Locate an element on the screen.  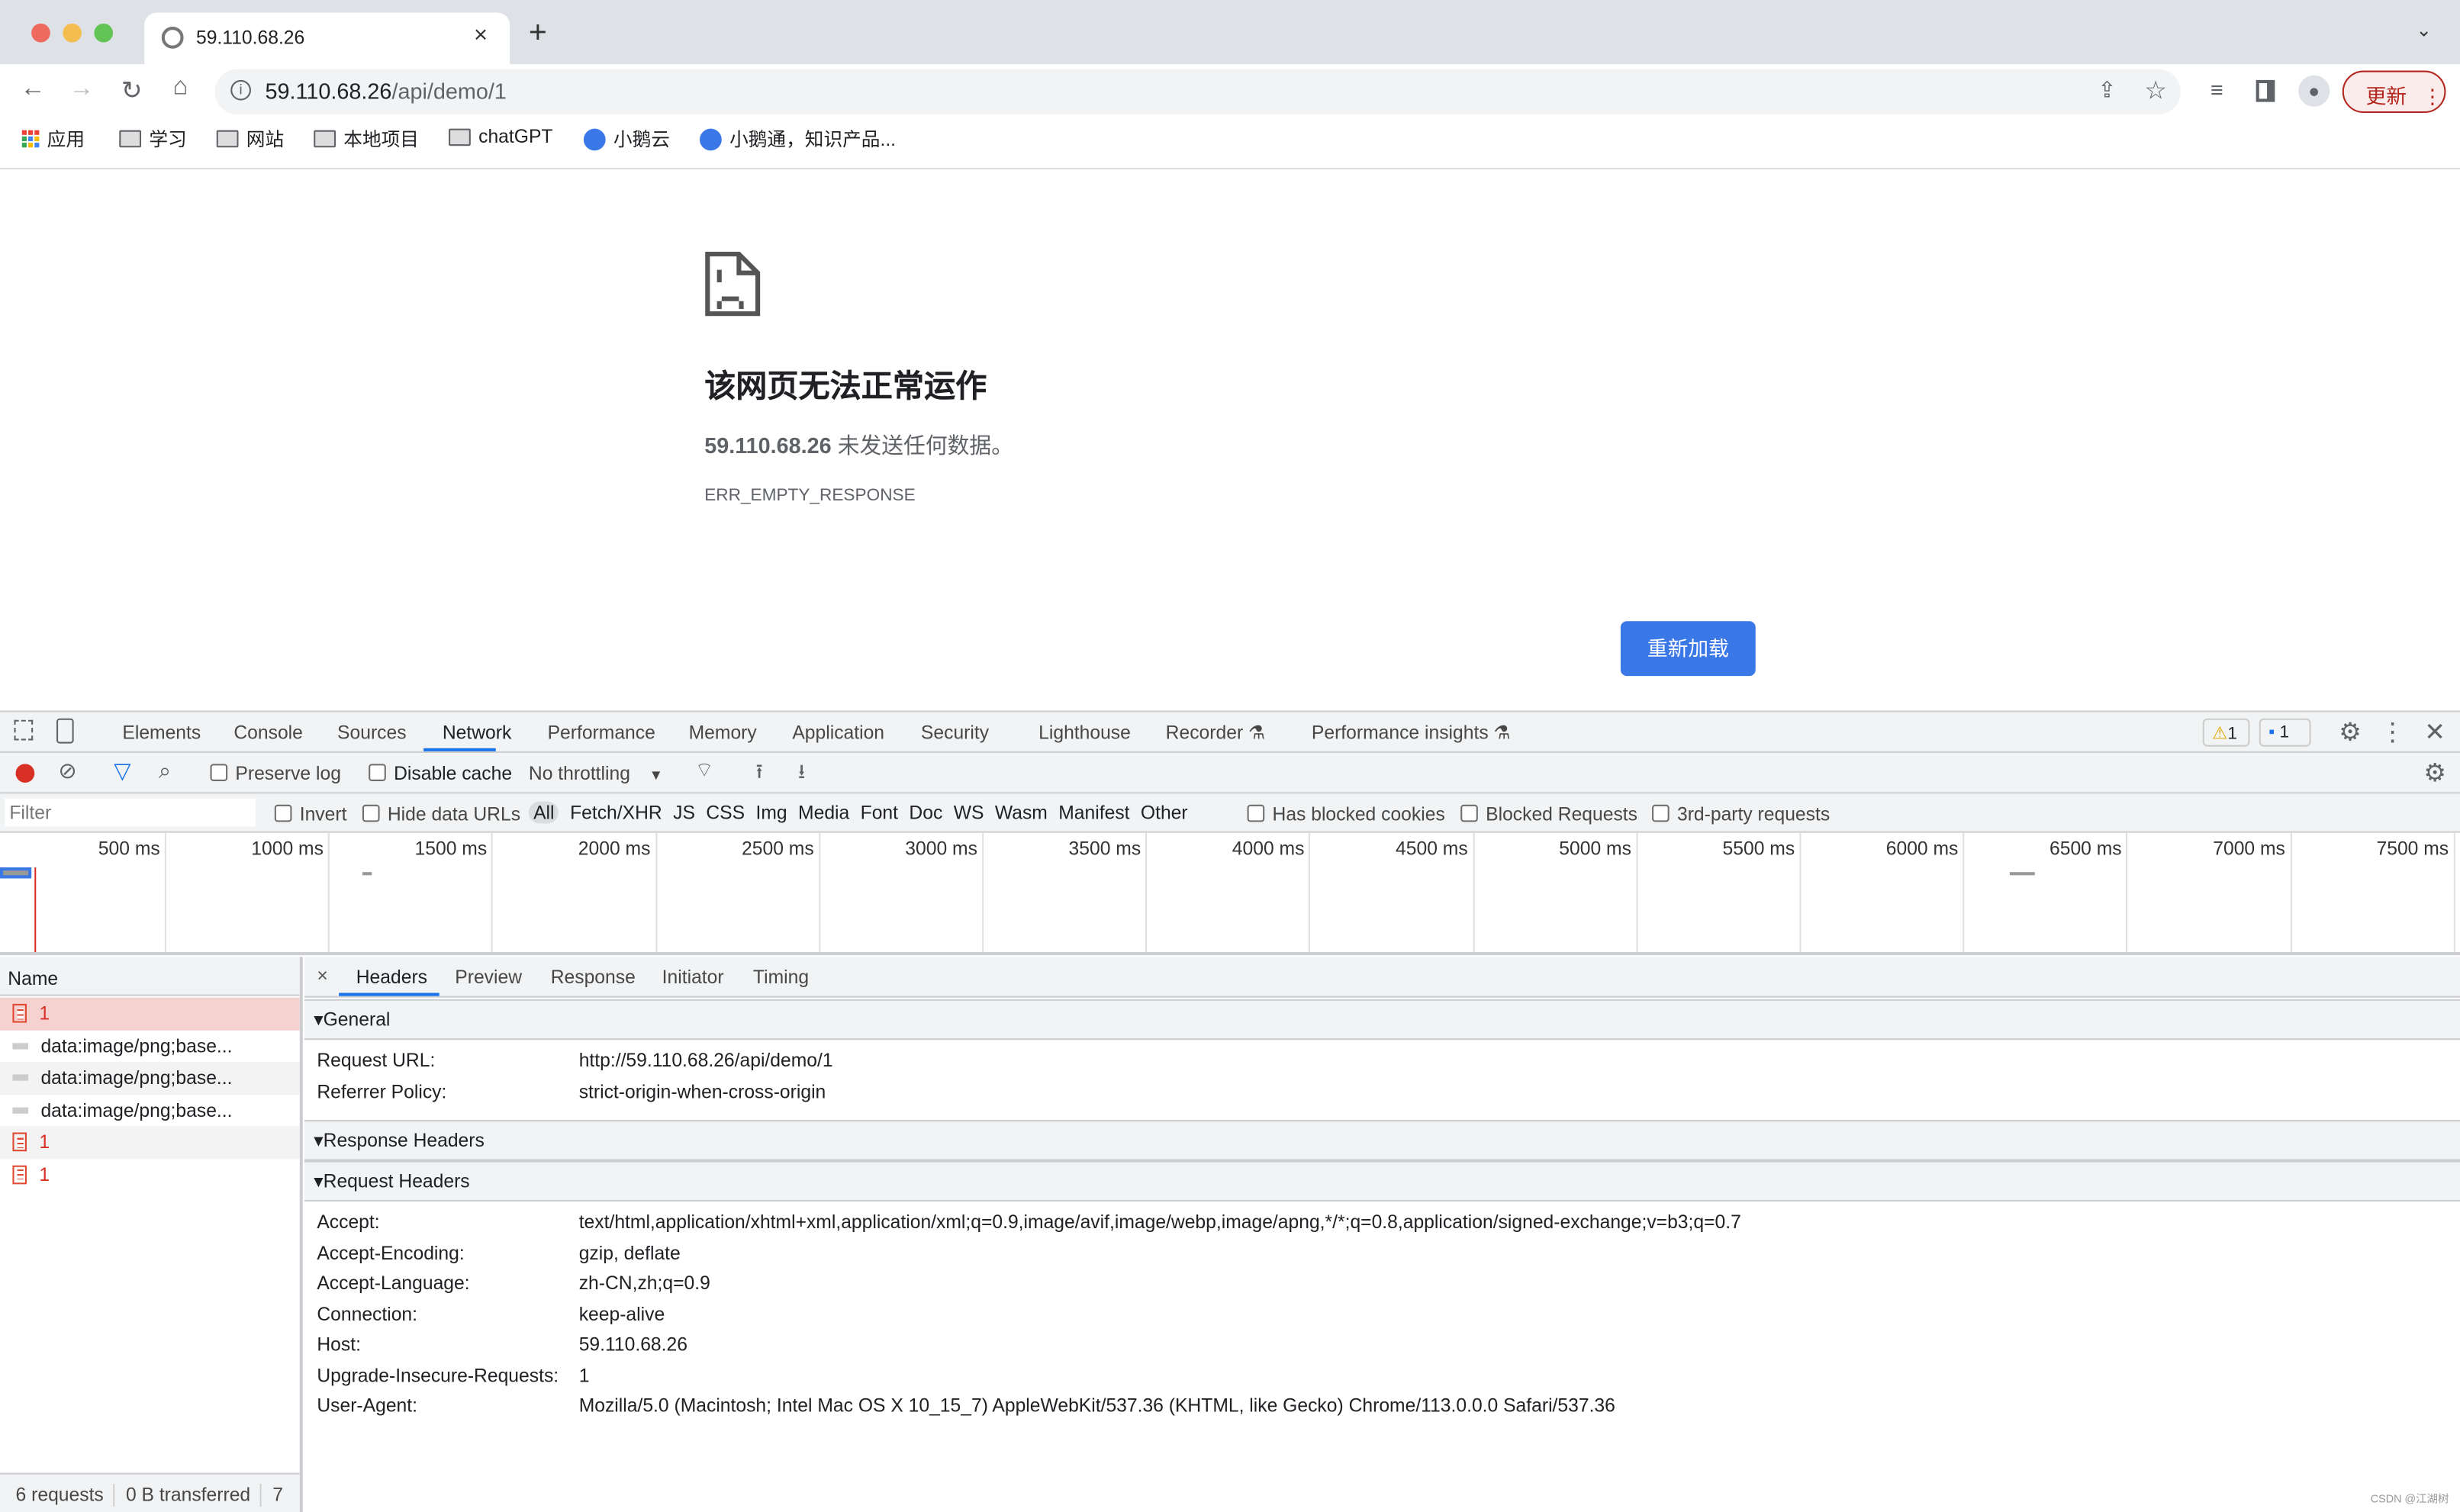
third-party-requests-checkbox: 3rd-party requests is located at coordinates (1741, 814).